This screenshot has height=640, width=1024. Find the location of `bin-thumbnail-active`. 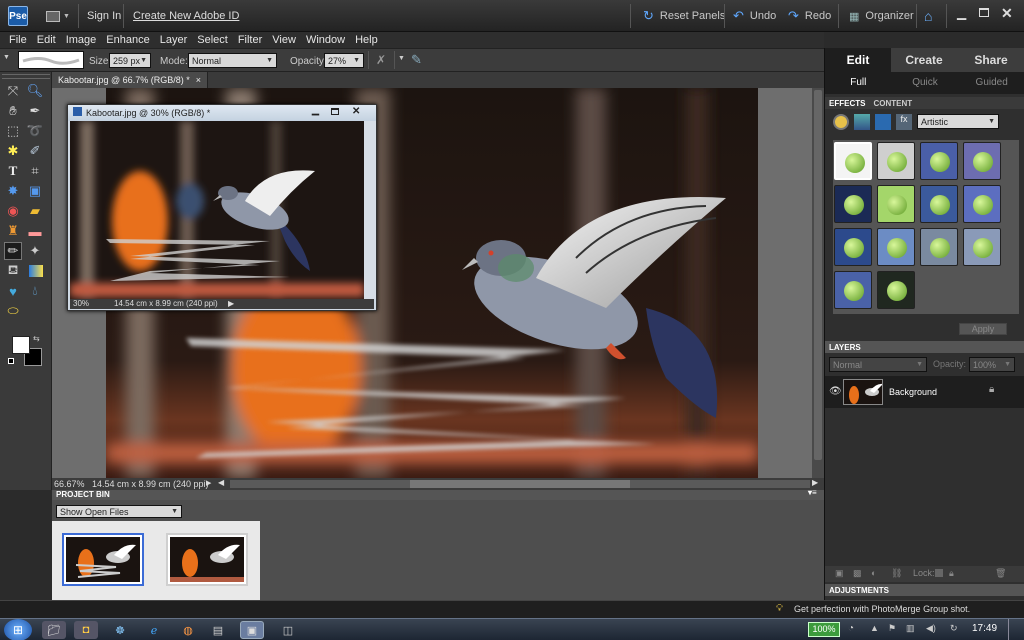

bin-thumbnail-active is located at coordinates (103, 559).